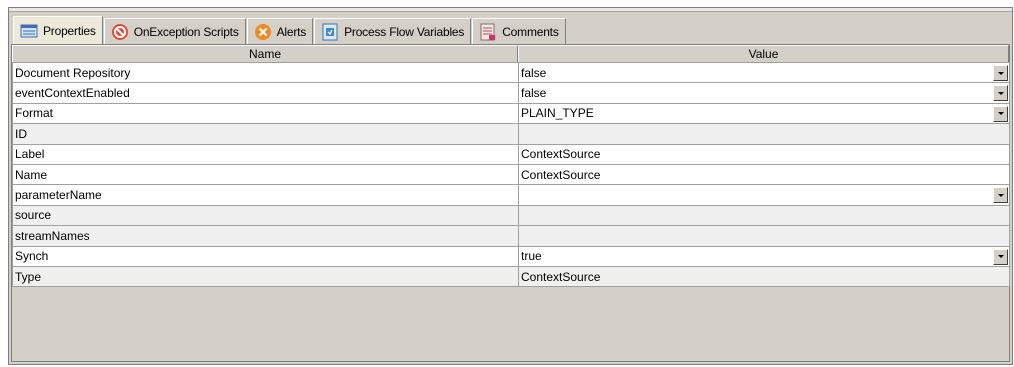 Image resolution: width=1014 pixels, height=367 pixels. I want to click on property-name-cell: Name, so click(265, 174).